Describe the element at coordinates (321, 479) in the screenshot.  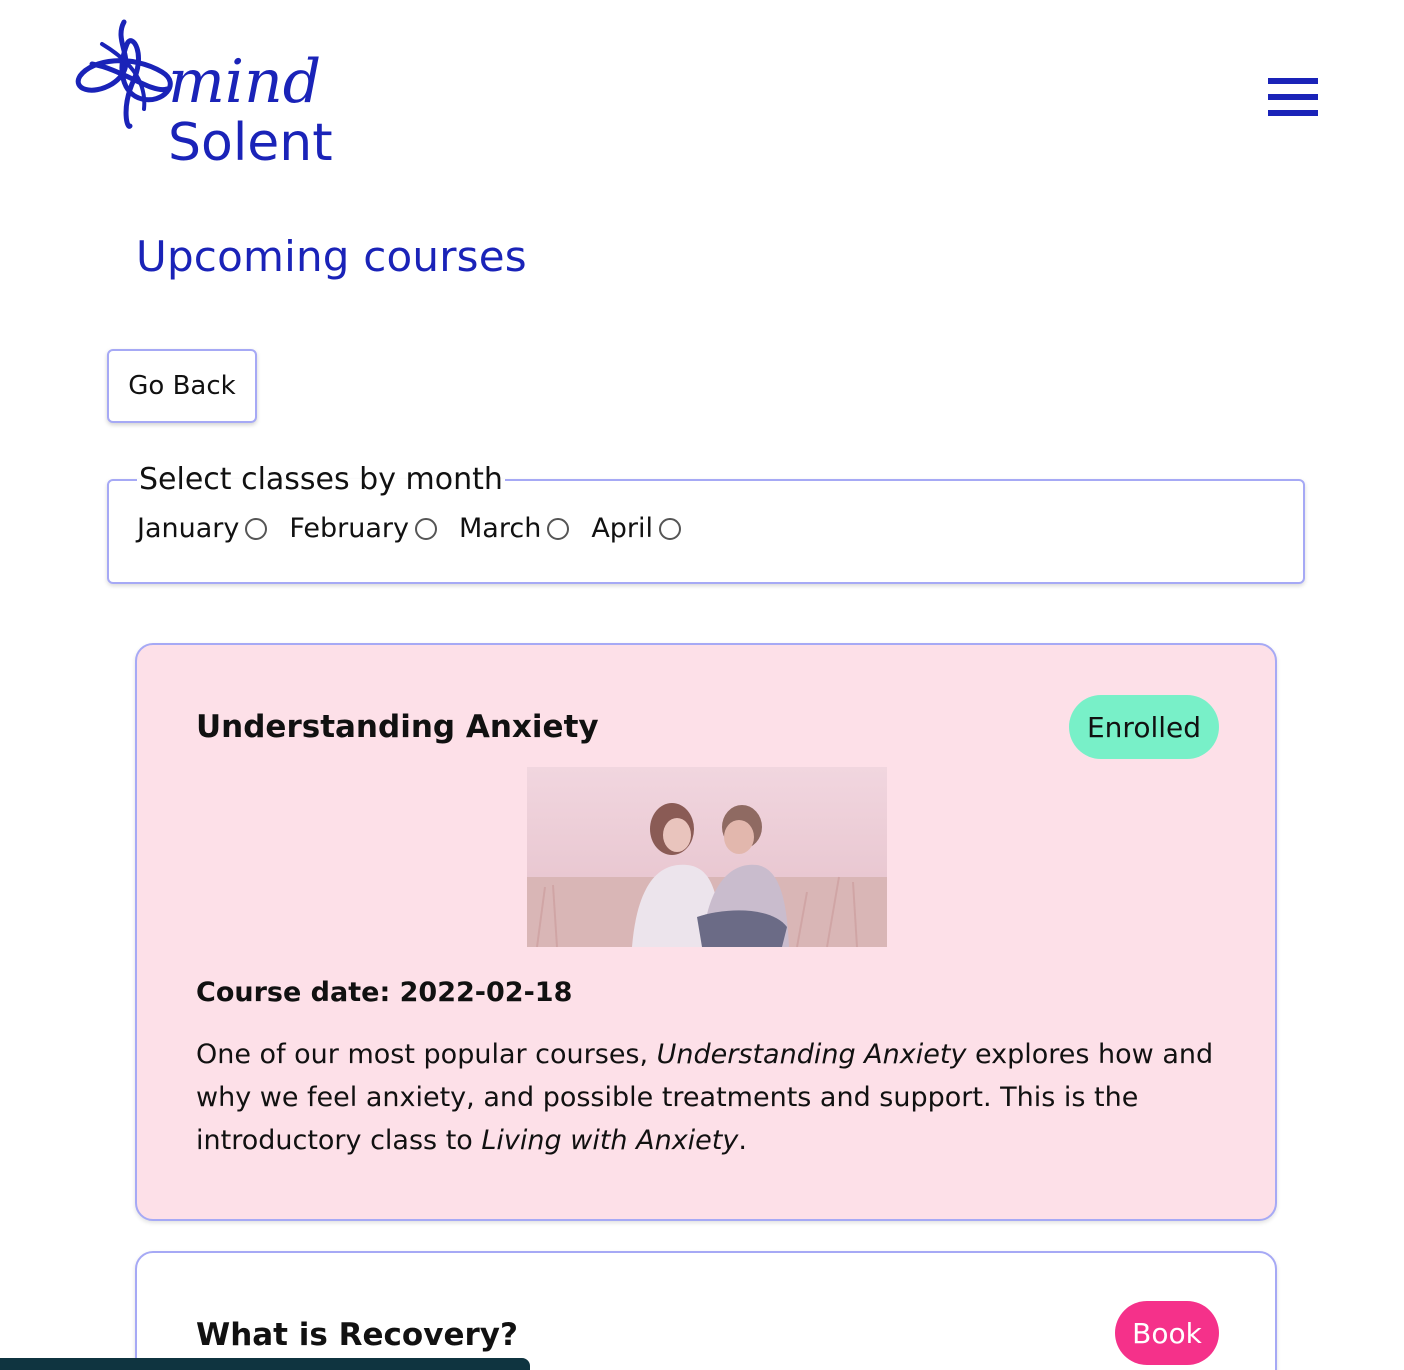
I see `month-filter-legend: Select classes by month` at that location.